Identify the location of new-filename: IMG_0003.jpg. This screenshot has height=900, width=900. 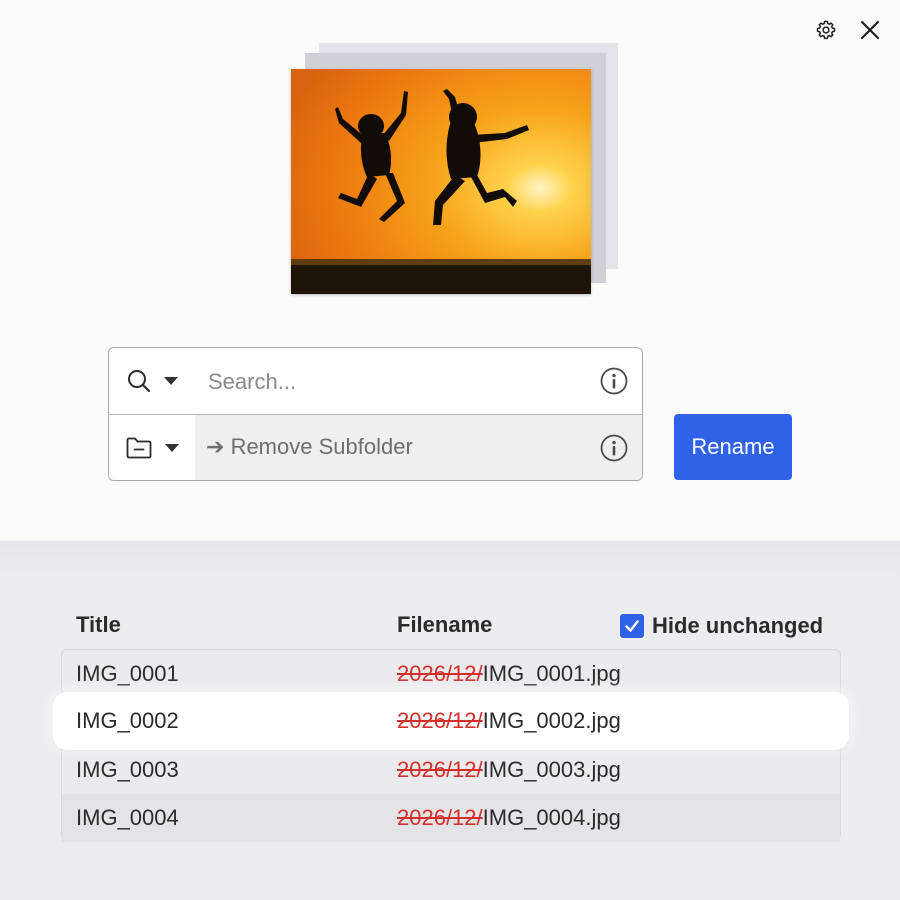
(551, 769).